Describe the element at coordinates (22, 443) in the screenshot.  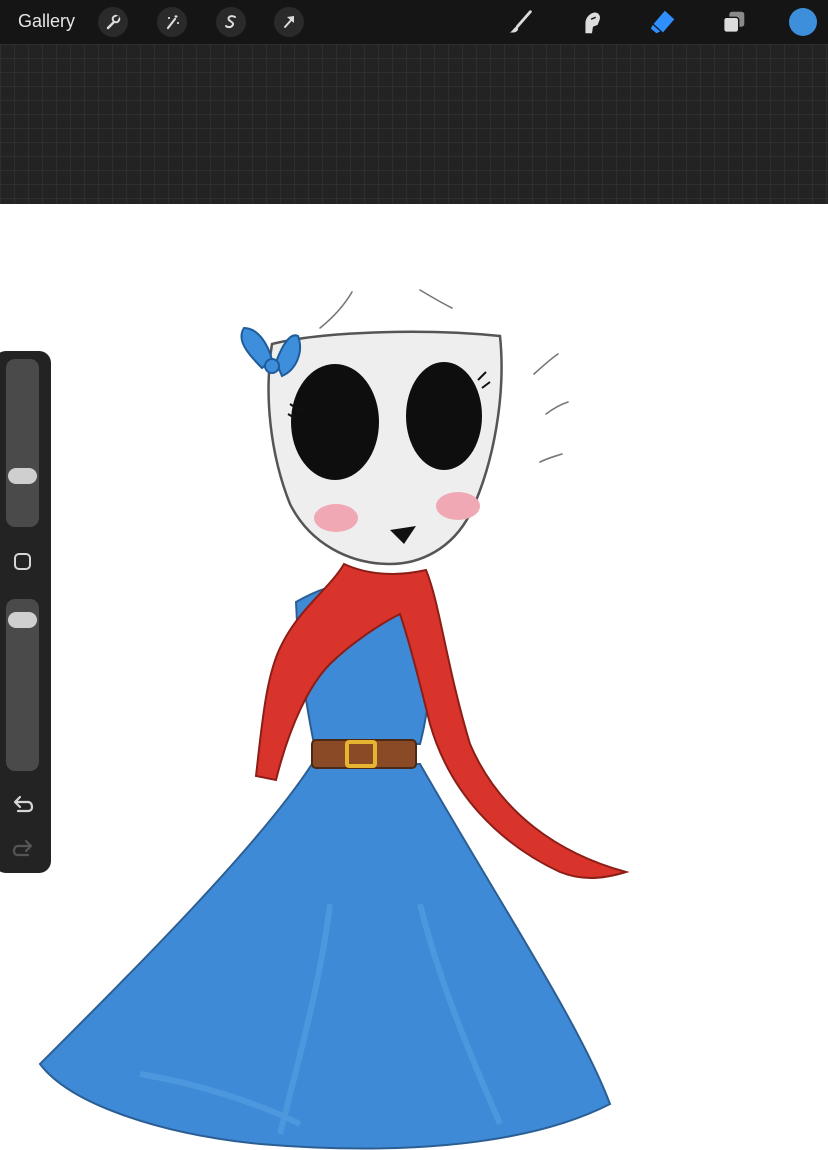
I see `brush-size-slider` at that location.